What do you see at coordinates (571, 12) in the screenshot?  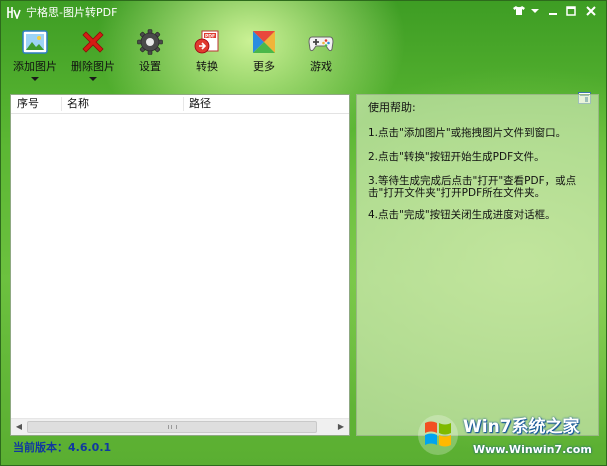 I see `maximize-icon` at bounding box center [571, 12].